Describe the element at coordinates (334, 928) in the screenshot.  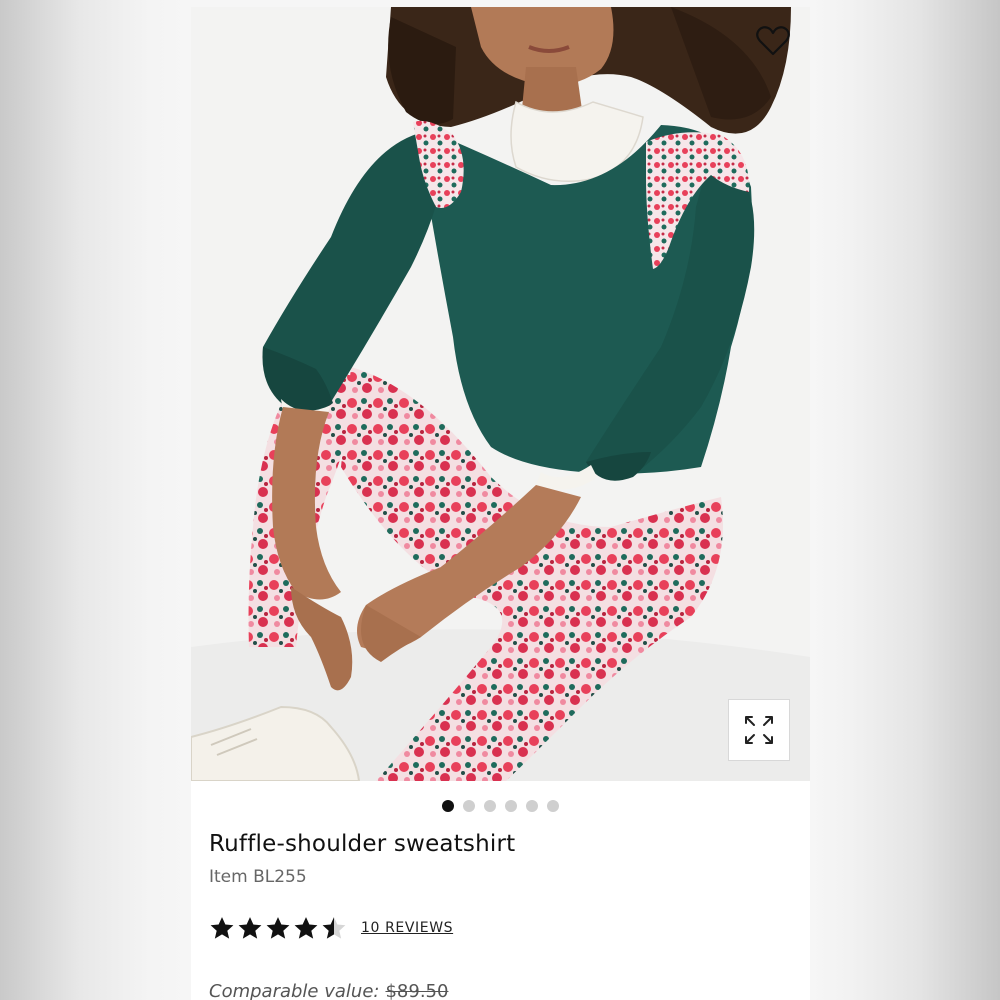
I see `star-half-icon` at that location.